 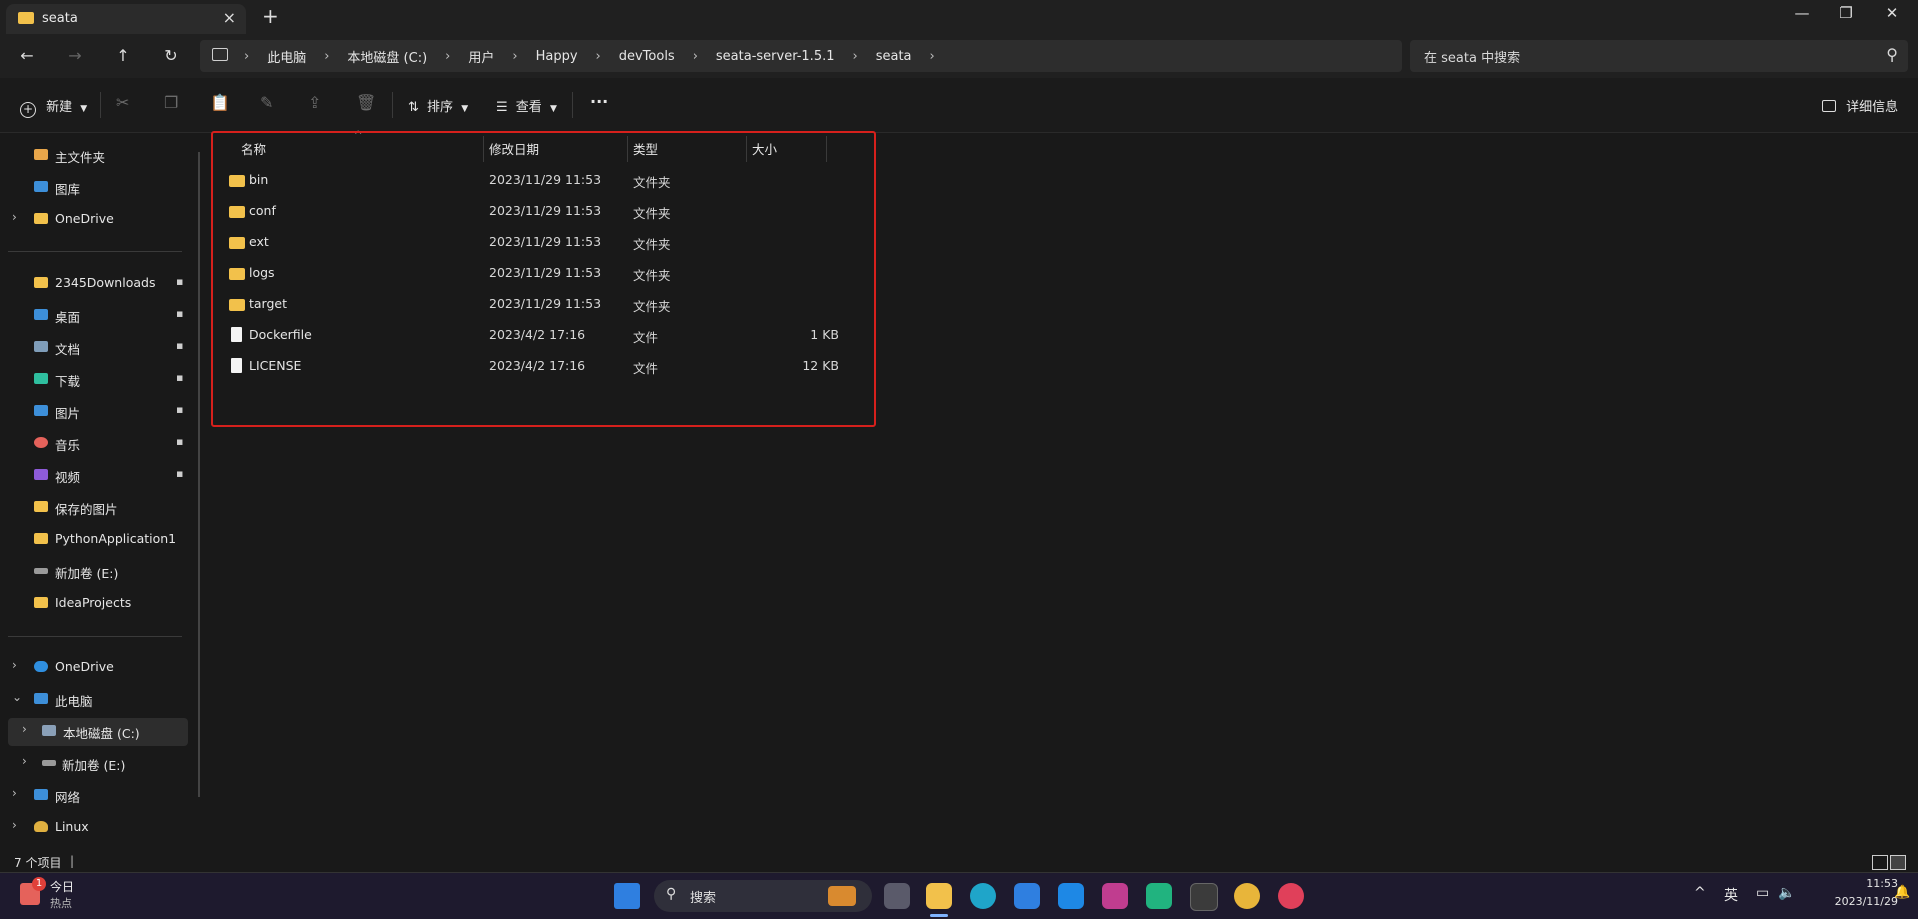 I want to click on share-icon: ⇪, so click(x=314, y=102).